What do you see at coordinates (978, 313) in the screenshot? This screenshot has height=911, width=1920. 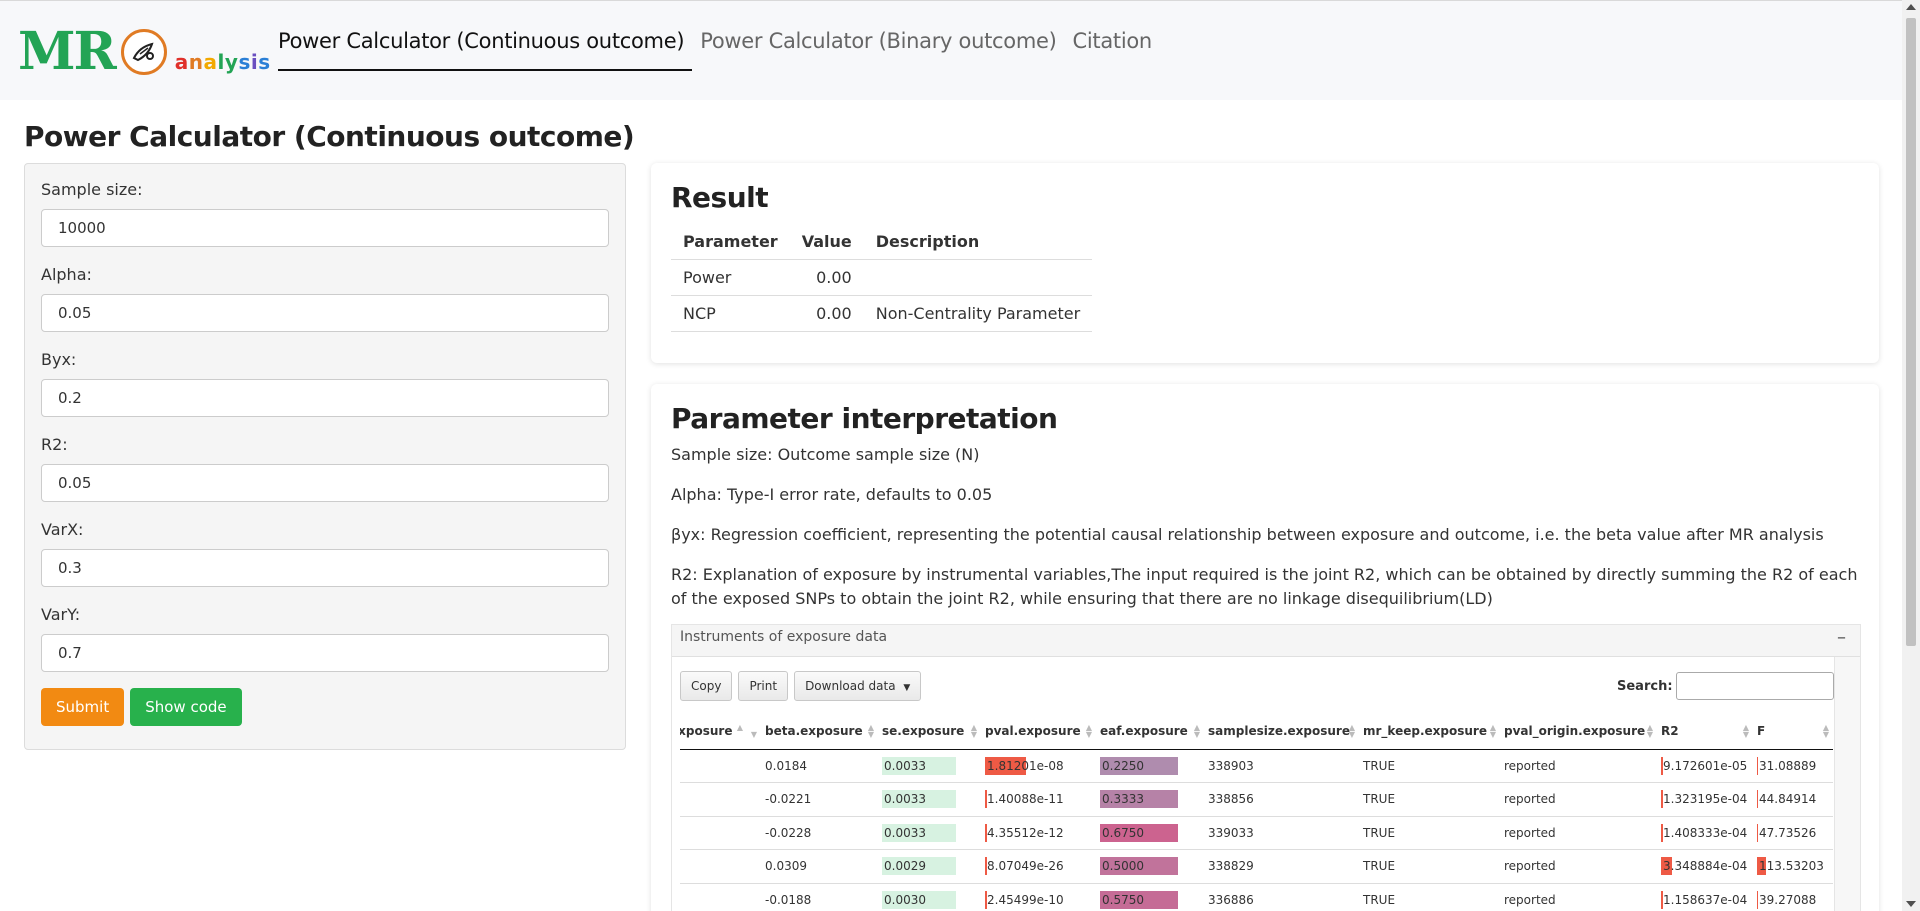 I see `result-description: Non-Centrality Parameter` at bounding box center [978, 313].